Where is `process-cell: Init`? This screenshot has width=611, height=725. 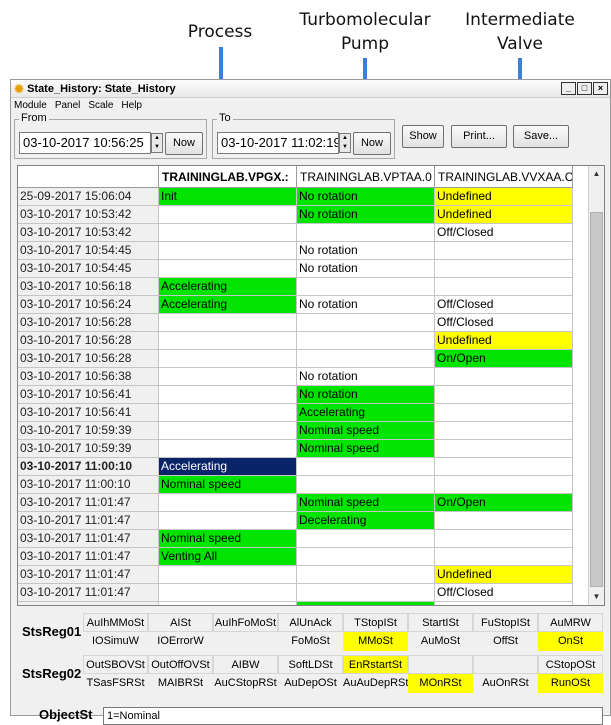 process-cell: Init is located at coordinates (228, 197).